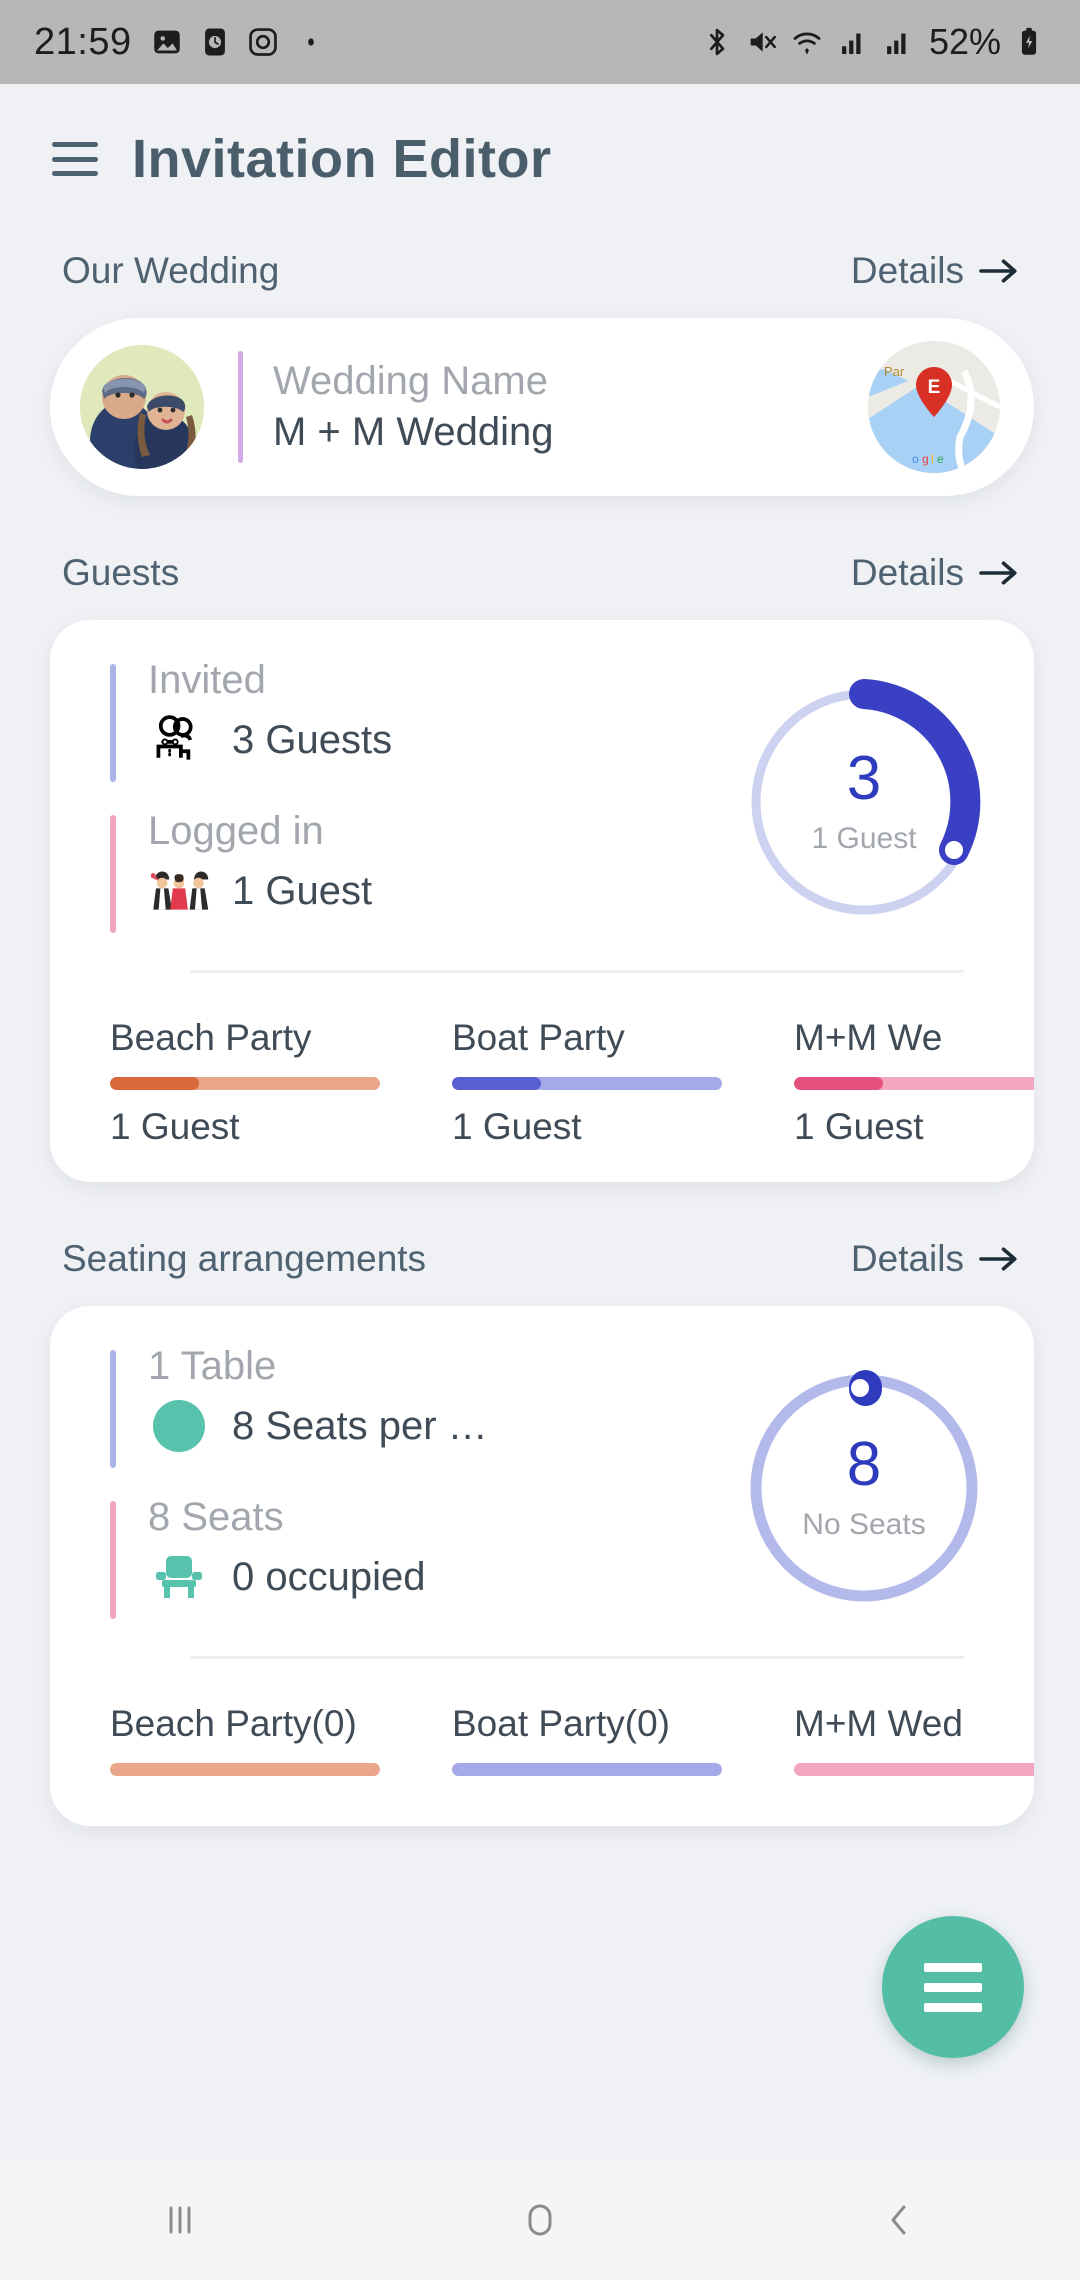  Describe the element at coordinates (953, 1987) in the screenshot. I see `floating-action-menu-button` at that location.